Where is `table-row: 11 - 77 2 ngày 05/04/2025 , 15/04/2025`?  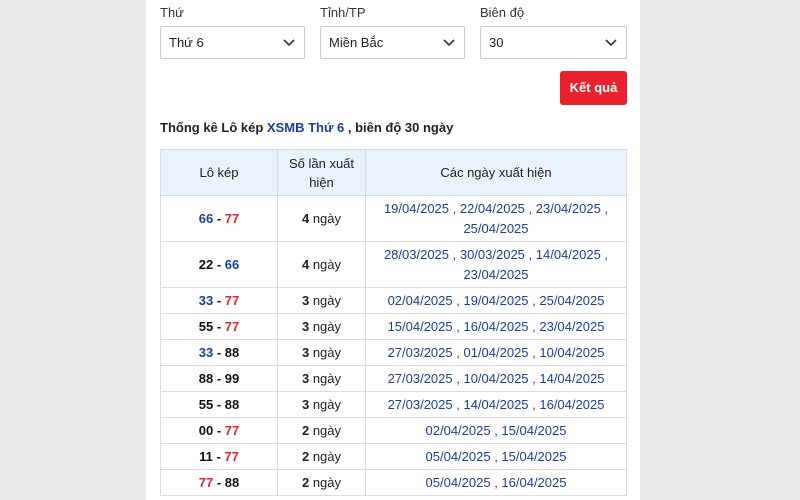 table-row: 11 - 77 2 ngày 05/04/2025 , 15/04/2025 is located at coordinates (393, 456).